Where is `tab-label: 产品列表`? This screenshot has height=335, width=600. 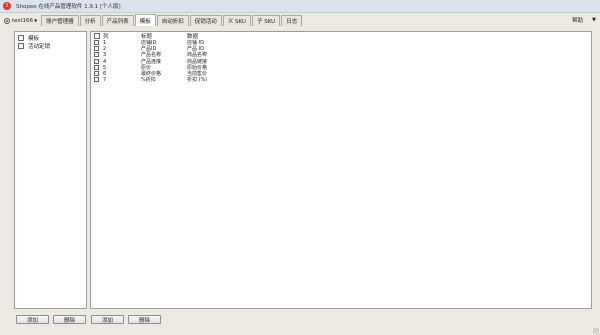 tab-label: 产品列表 is located at coordinates (117, 22).